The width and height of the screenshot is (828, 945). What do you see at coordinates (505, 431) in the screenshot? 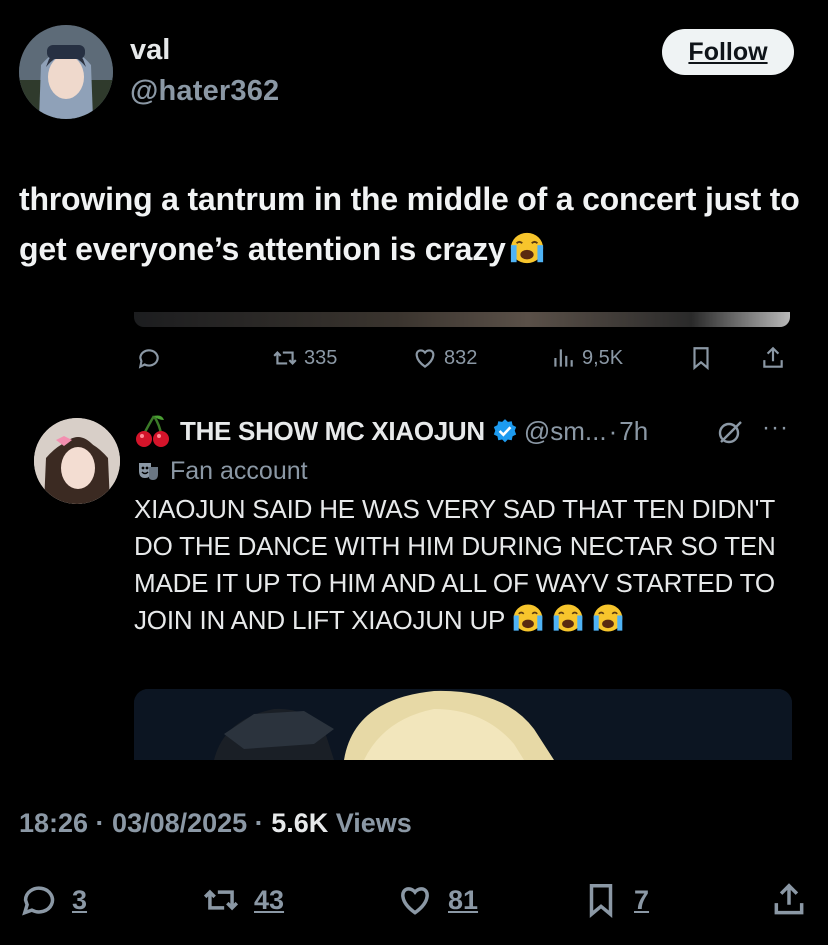
I see `verified-badge-icon` at bounding box center [505, 431].